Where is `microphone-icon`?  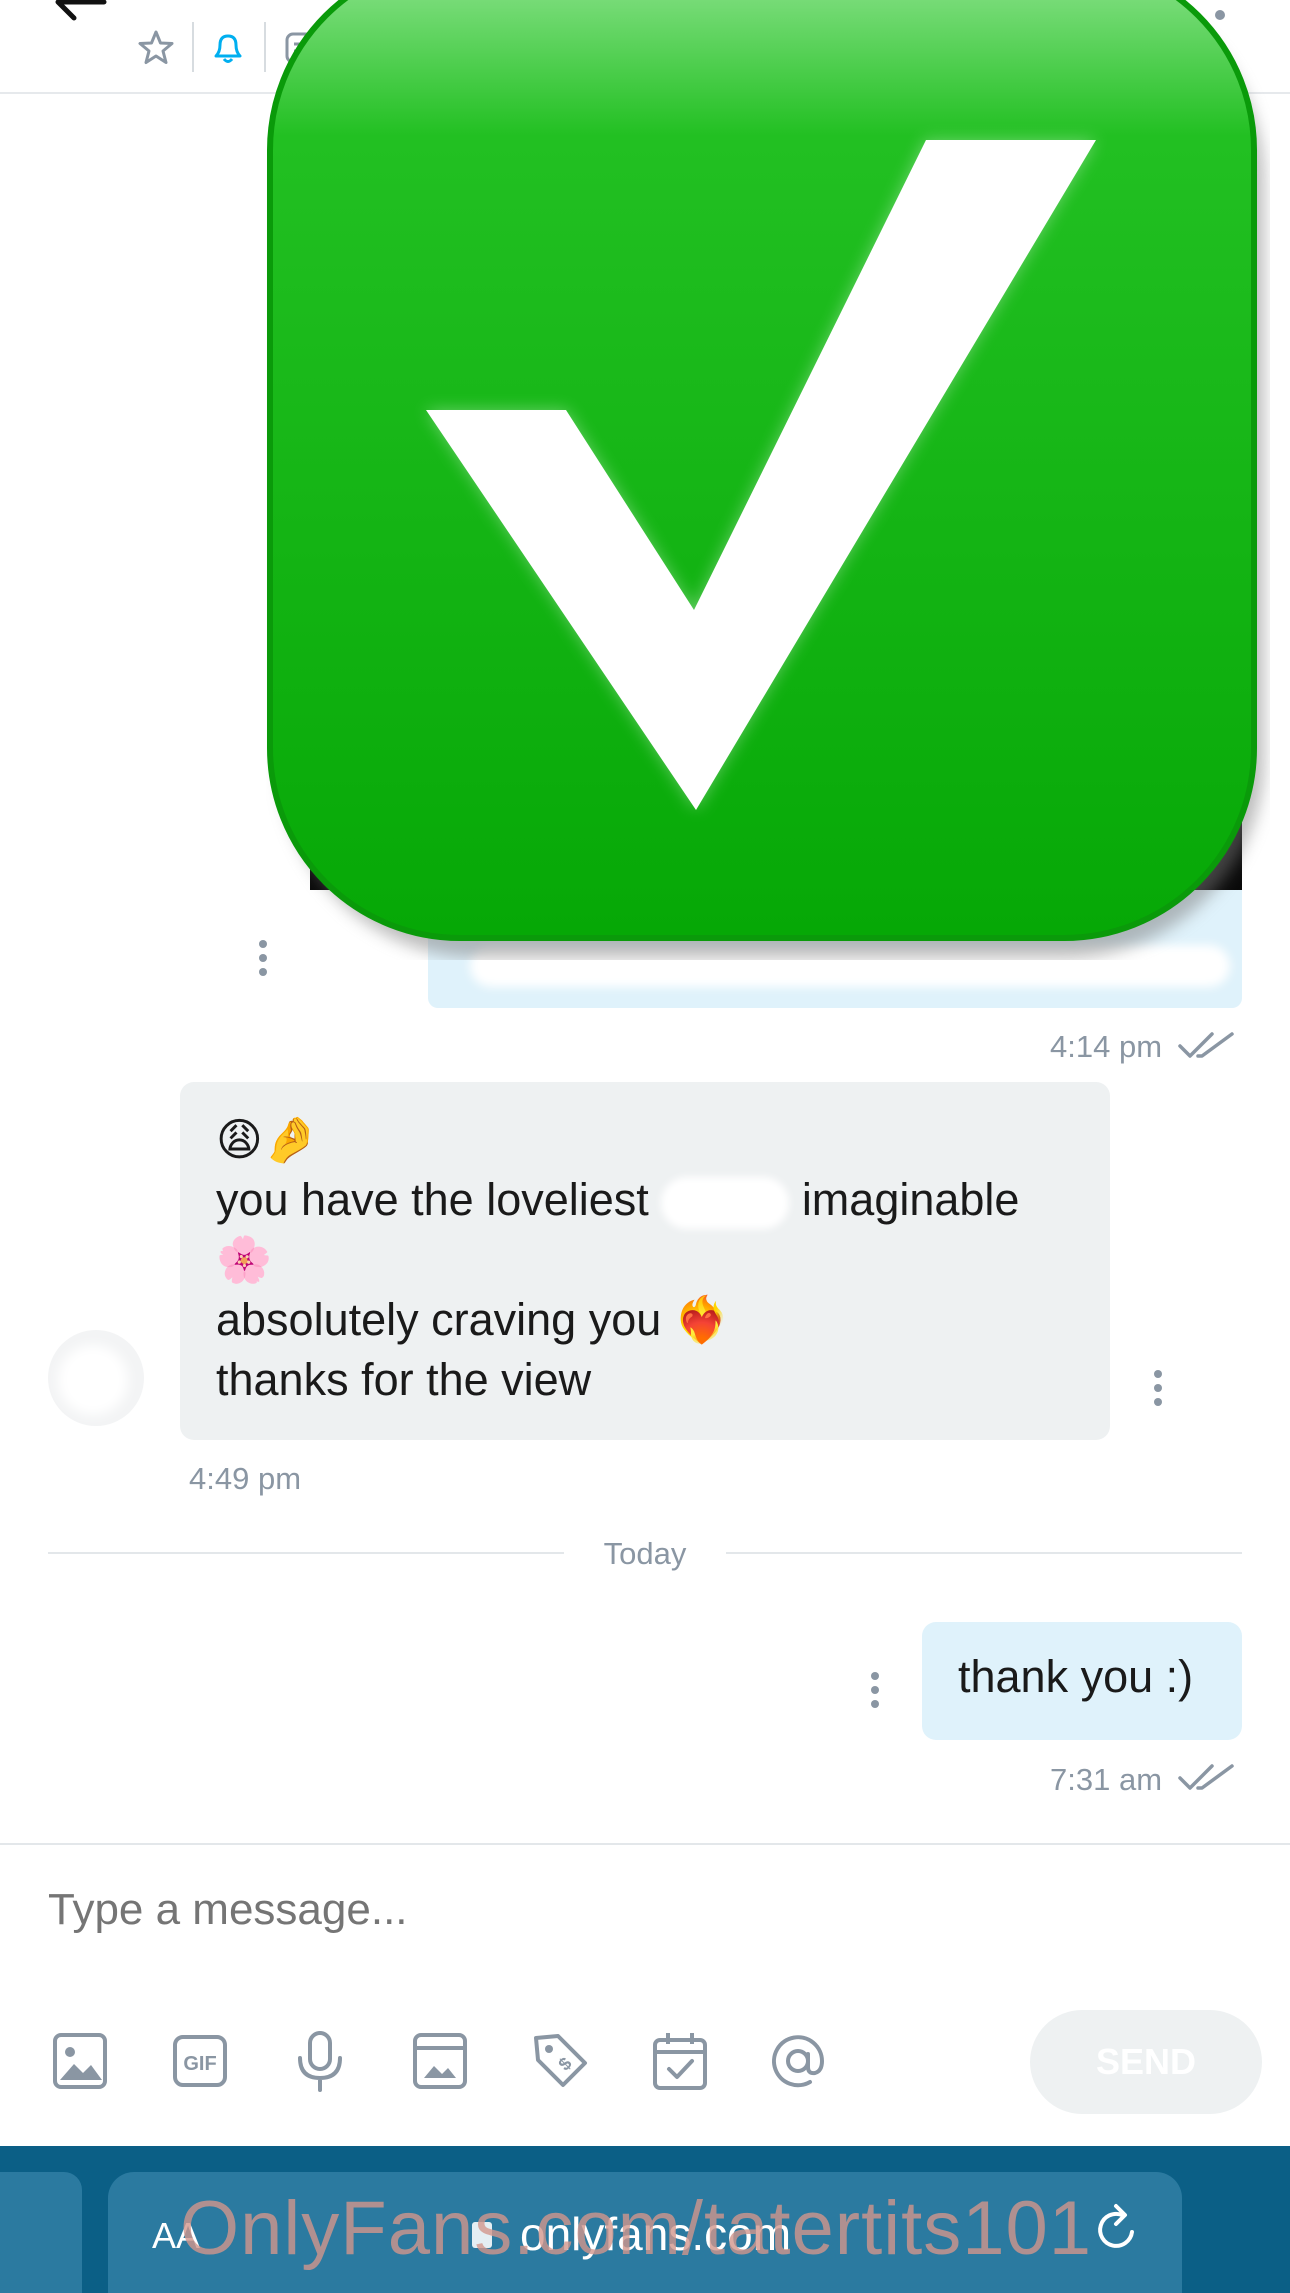
microphone-icon is located at coordinates (320, 2061).